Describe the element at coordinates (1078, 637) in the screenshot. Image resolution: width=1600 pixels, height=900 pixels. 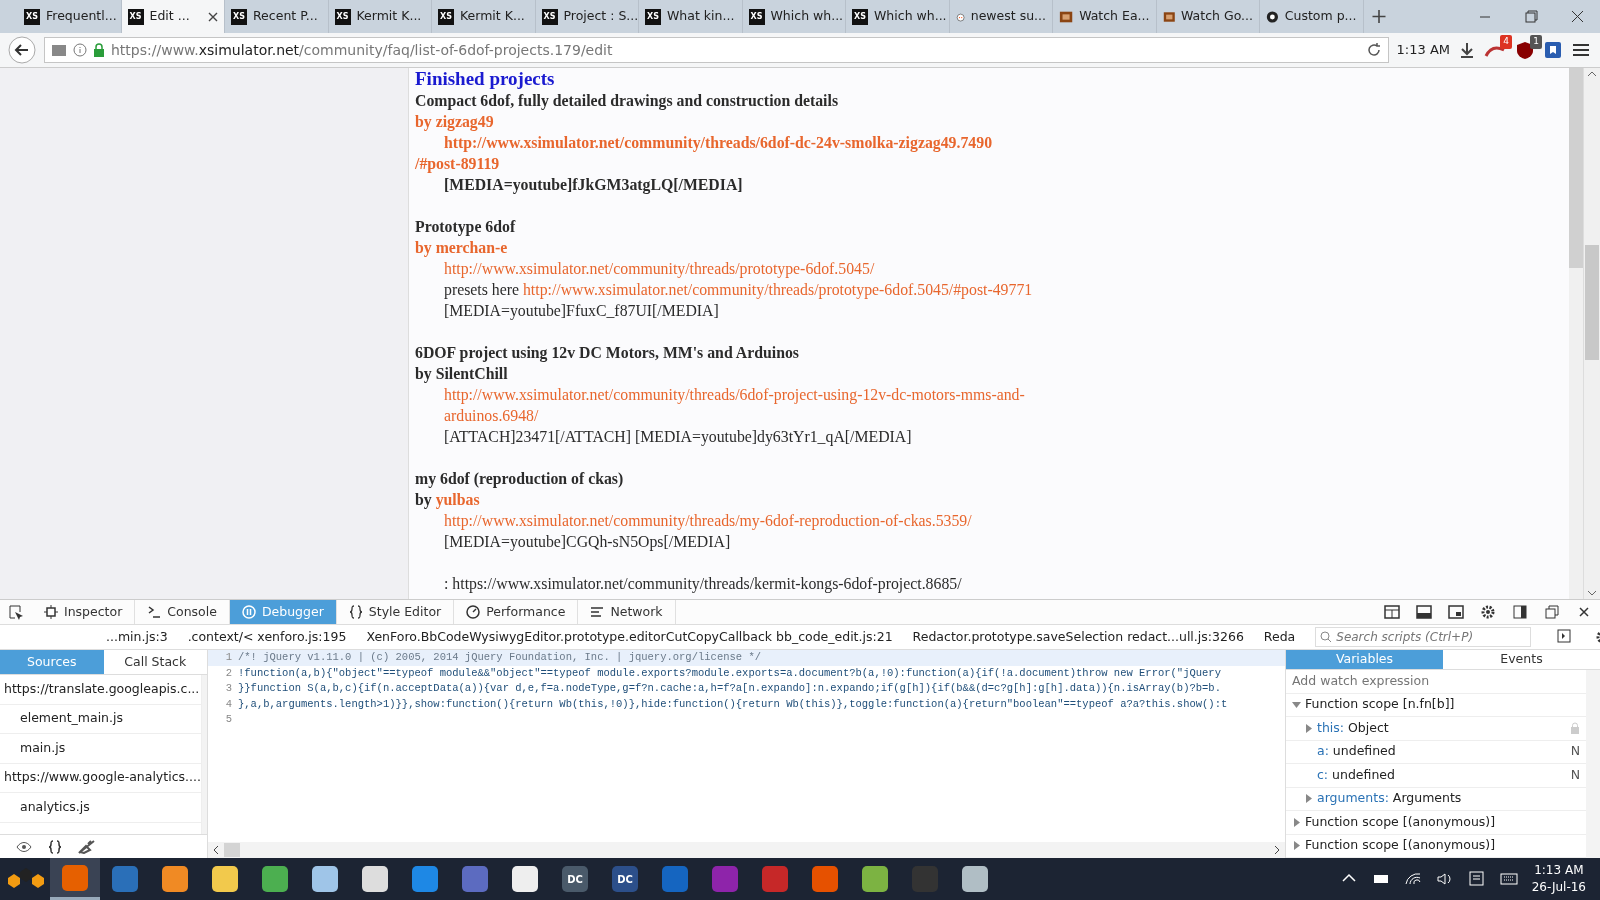
I see `breadcrumb-item: Redactor.prototype.saveSelection redact...ull.js:3266` at that location.